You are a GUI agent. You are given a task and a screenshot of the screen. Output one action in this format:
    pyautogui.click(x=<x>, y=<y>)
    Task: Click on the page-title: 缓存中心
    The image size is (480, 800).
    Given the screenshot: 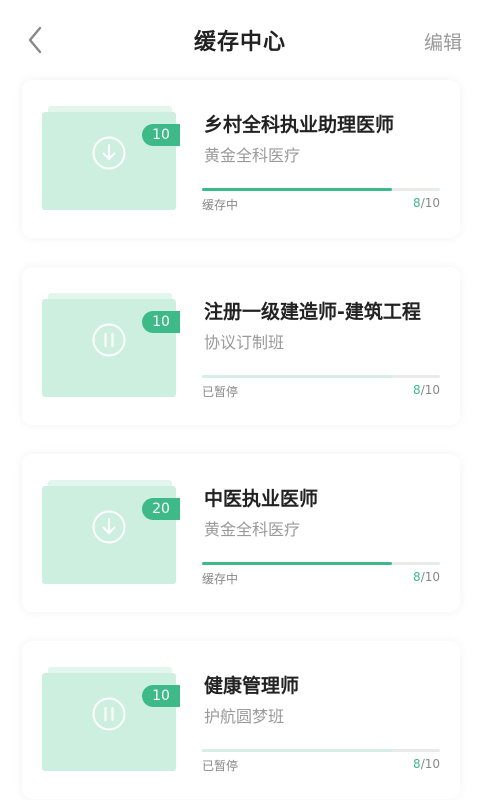 What is the action you would take?
    pyautogui.click(x=239, y=42)
    